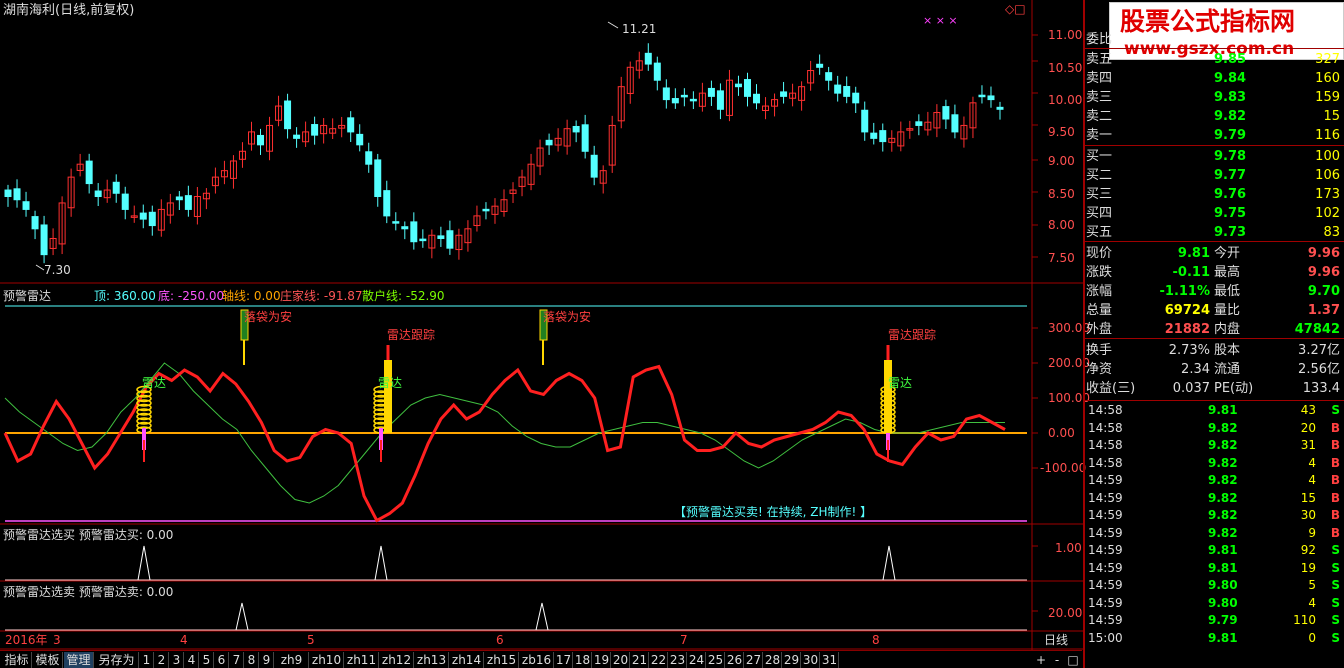 This screenshot has width=1344, height=668. What do you see at coordinates (467, 660) in the screenshot?
I see `tab-zh14: zh14` at bounding box center [467, 660].